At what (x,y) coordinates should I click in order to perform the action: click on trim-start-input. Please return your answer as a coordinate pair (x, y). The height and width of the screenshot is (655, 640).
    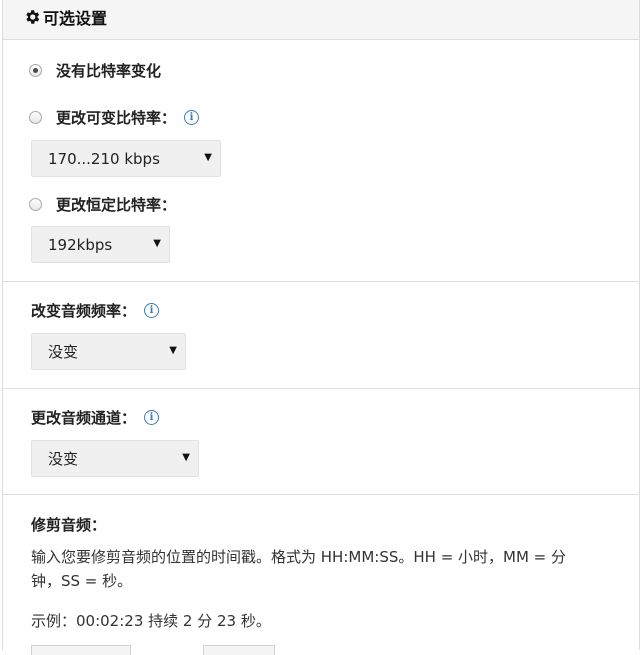
    Looking at the image, I should click on (81, 650).